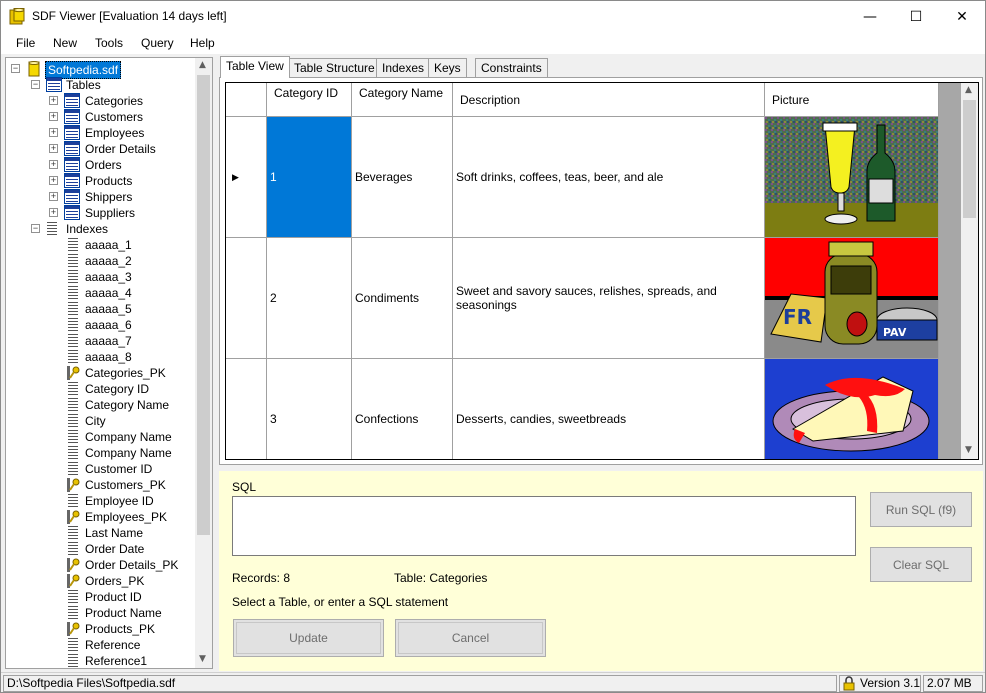 Image resolution: width=986 pixels, height=693 pixels. What do you see at coordinates (157, 43) in the screenshot?
I see `menu-query: Query` at bounding box center [157, 43].